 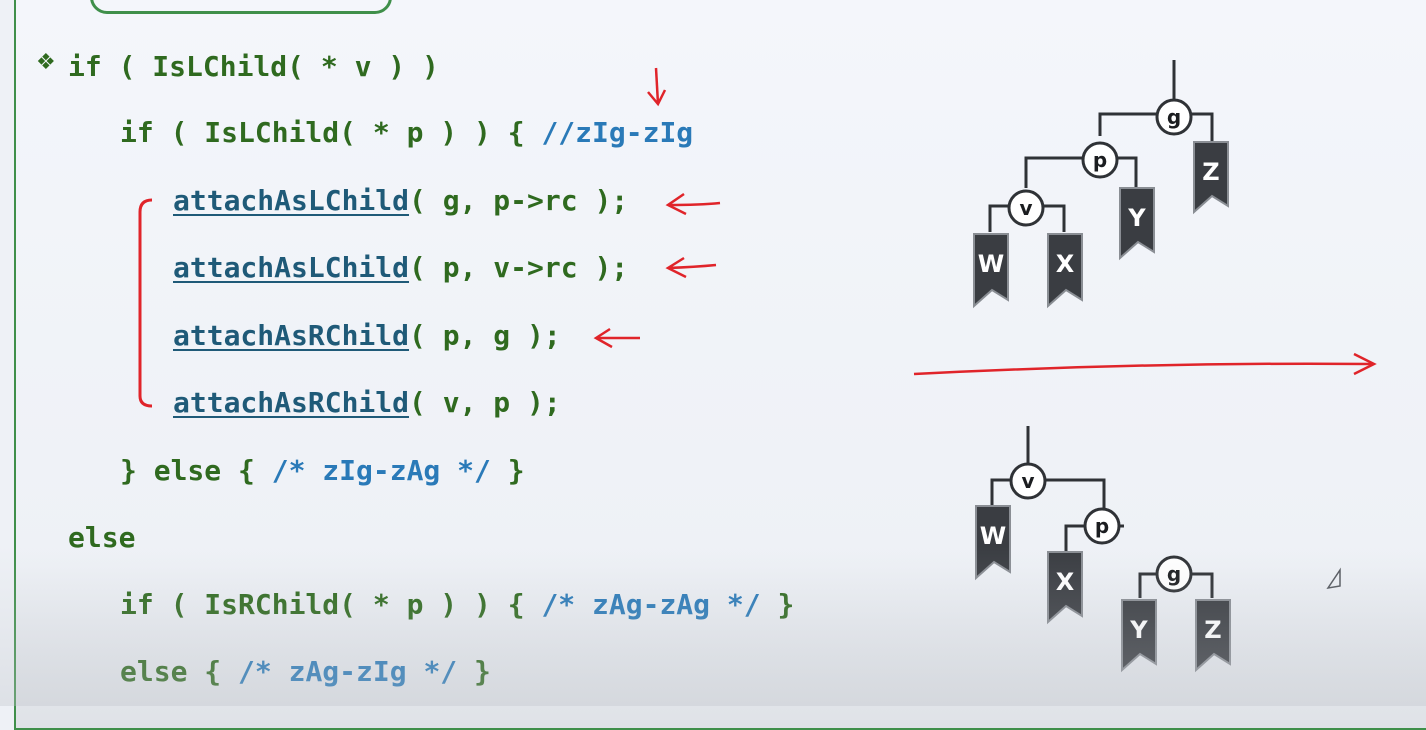 I want to click on node-p: p, so click(x=1100, y=160).